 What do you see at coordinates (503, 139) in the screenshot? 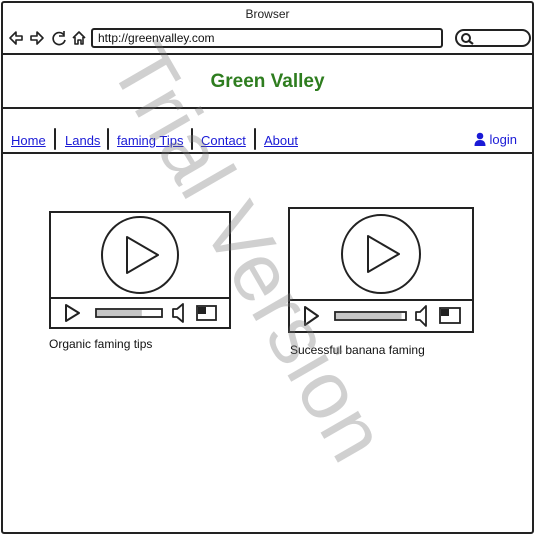
I see `login-label: login` at bounding box center [503, 139].